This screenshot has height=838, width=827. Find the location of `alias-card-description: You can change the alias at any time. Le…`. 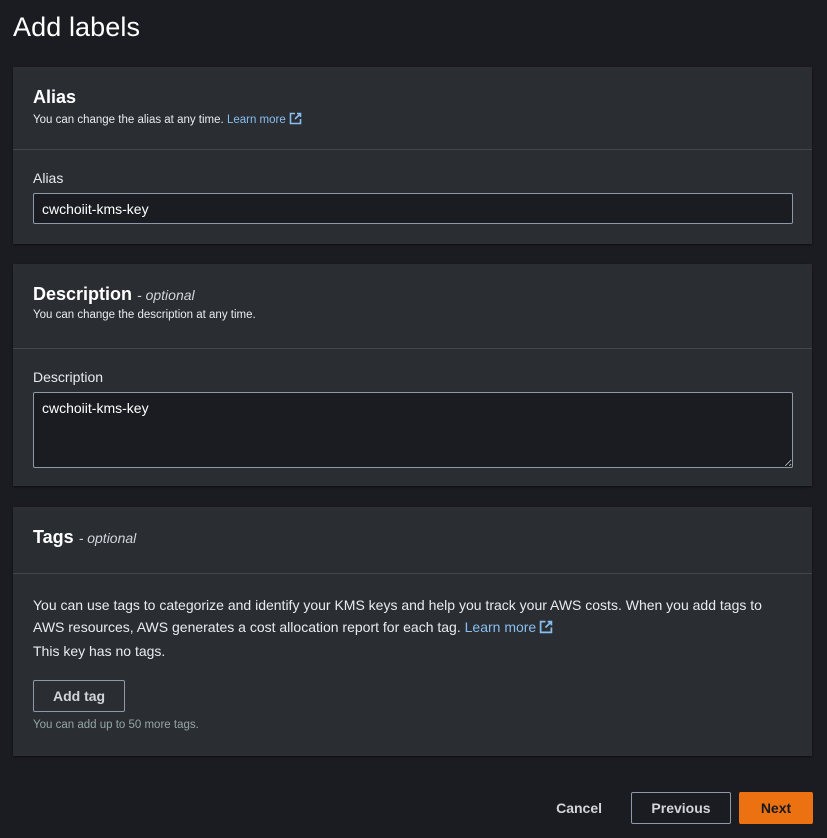

alias-card-description: You can change the alias at any time. Le… is located at coordinates (412, 119).